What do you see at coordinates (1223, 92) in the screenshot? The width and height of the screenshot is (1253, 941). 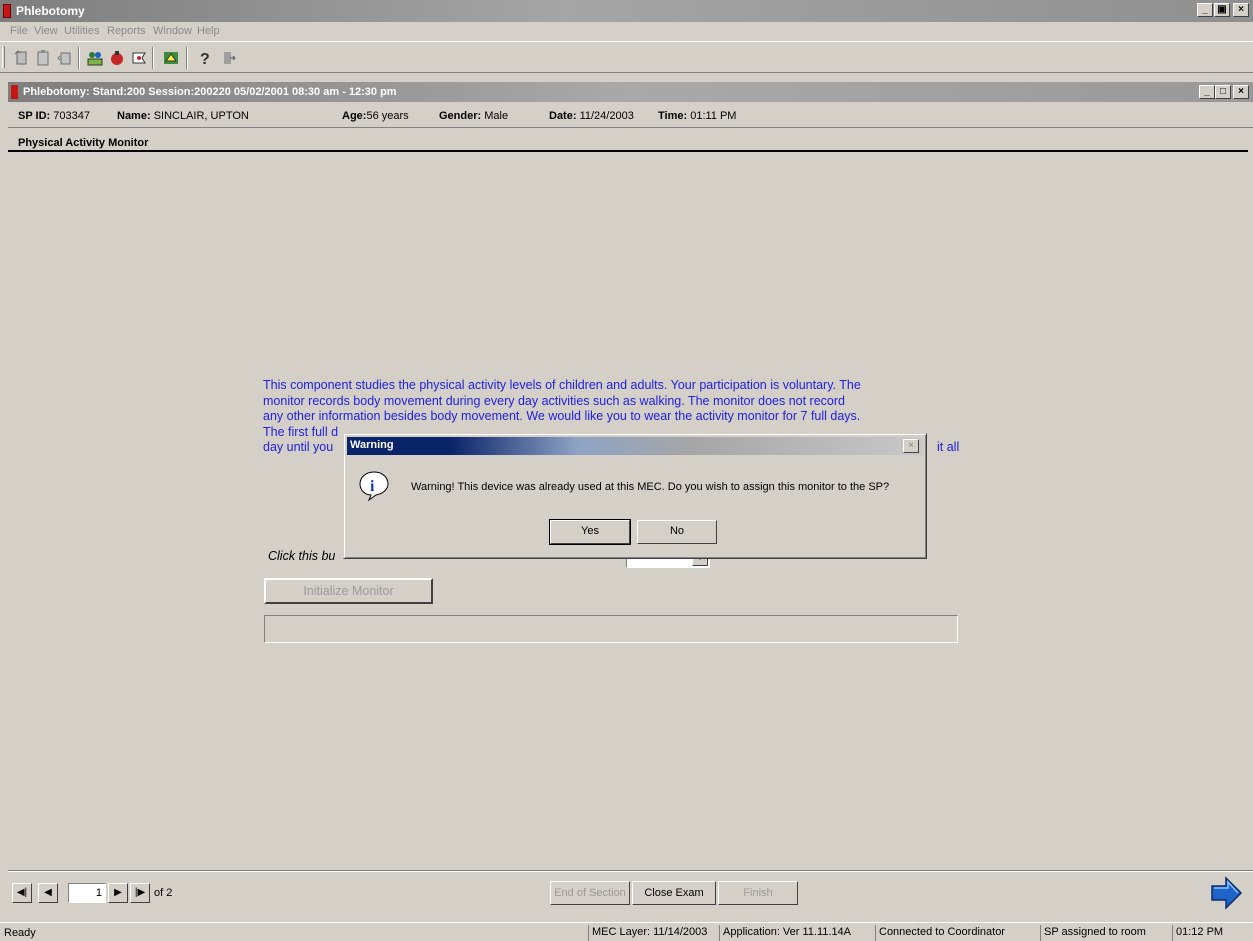 I see `child-maximize-button: □` at bounding box center [1223, 92].